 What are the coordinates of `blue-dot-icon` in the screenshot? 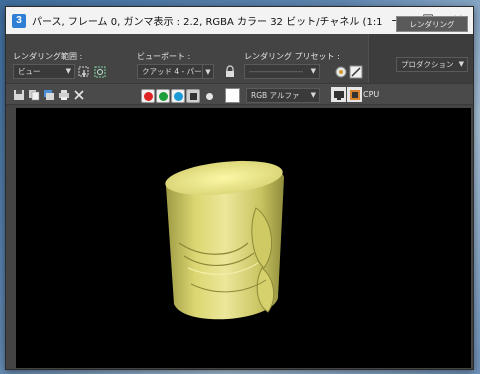 It's located at (178, 96).